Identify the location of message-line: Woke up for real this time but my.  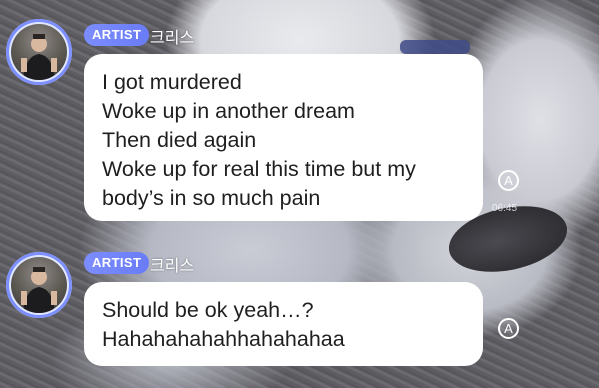
(259, 169).